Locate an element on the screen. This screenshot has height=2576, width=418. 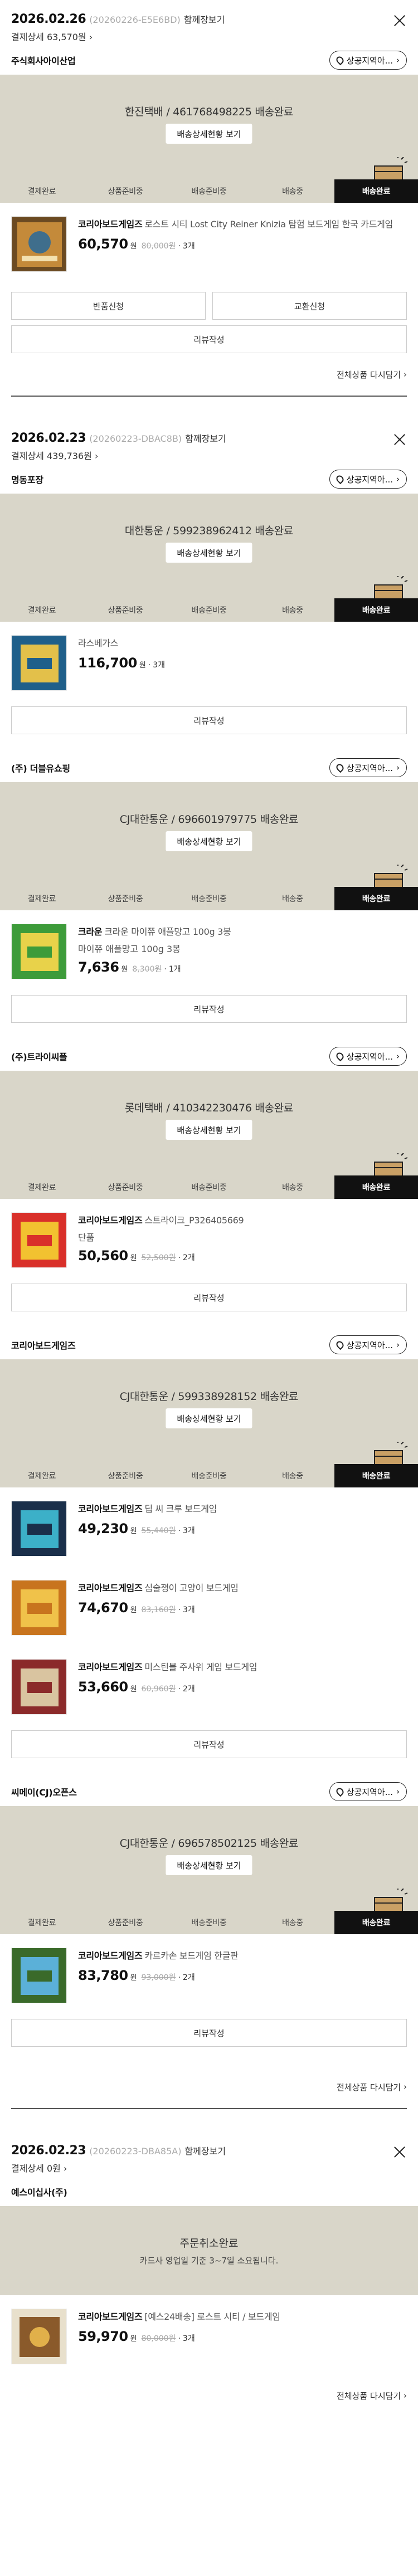
product-qty: 2개 is located at coordinates (188, 1977).